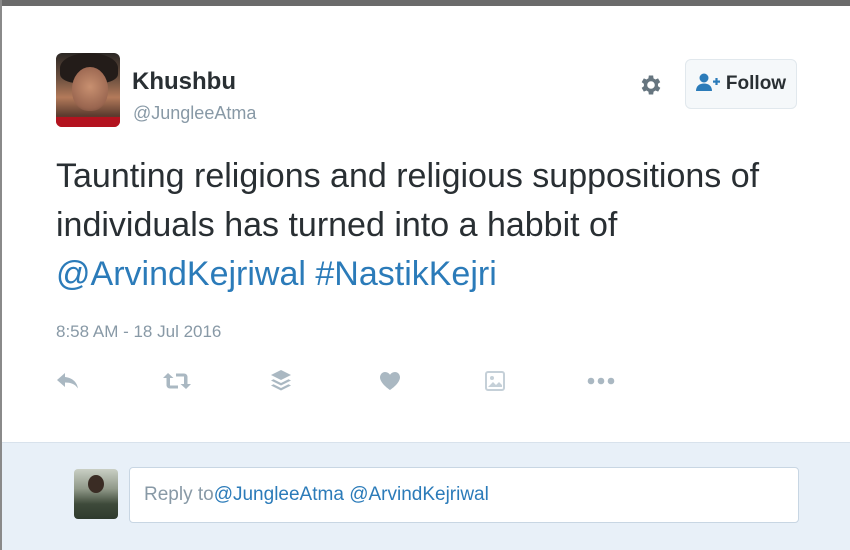 The width and height of the screenshot is (850, 550). I want to click on follow-label: Follow, so click(756, 83).